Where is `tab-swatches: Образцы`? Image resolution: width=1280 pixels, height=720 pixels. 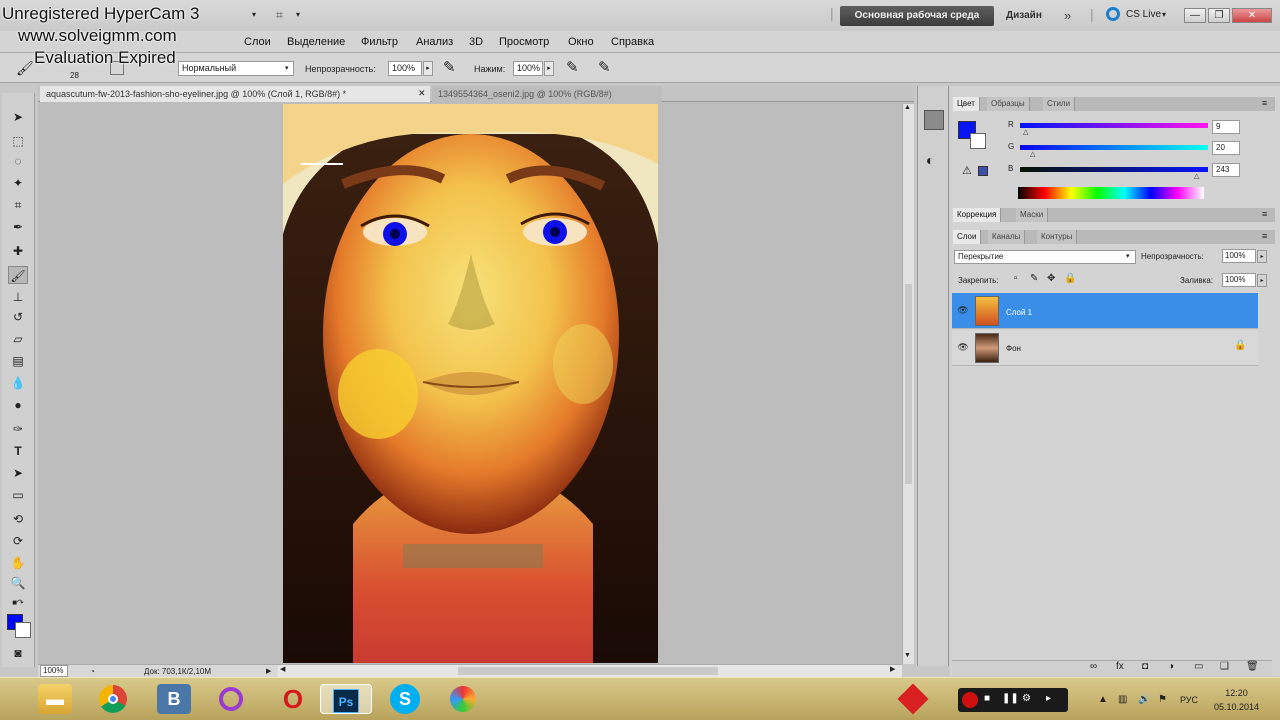 tab-swatches: Образцы is located at coordinates (1008, 104).